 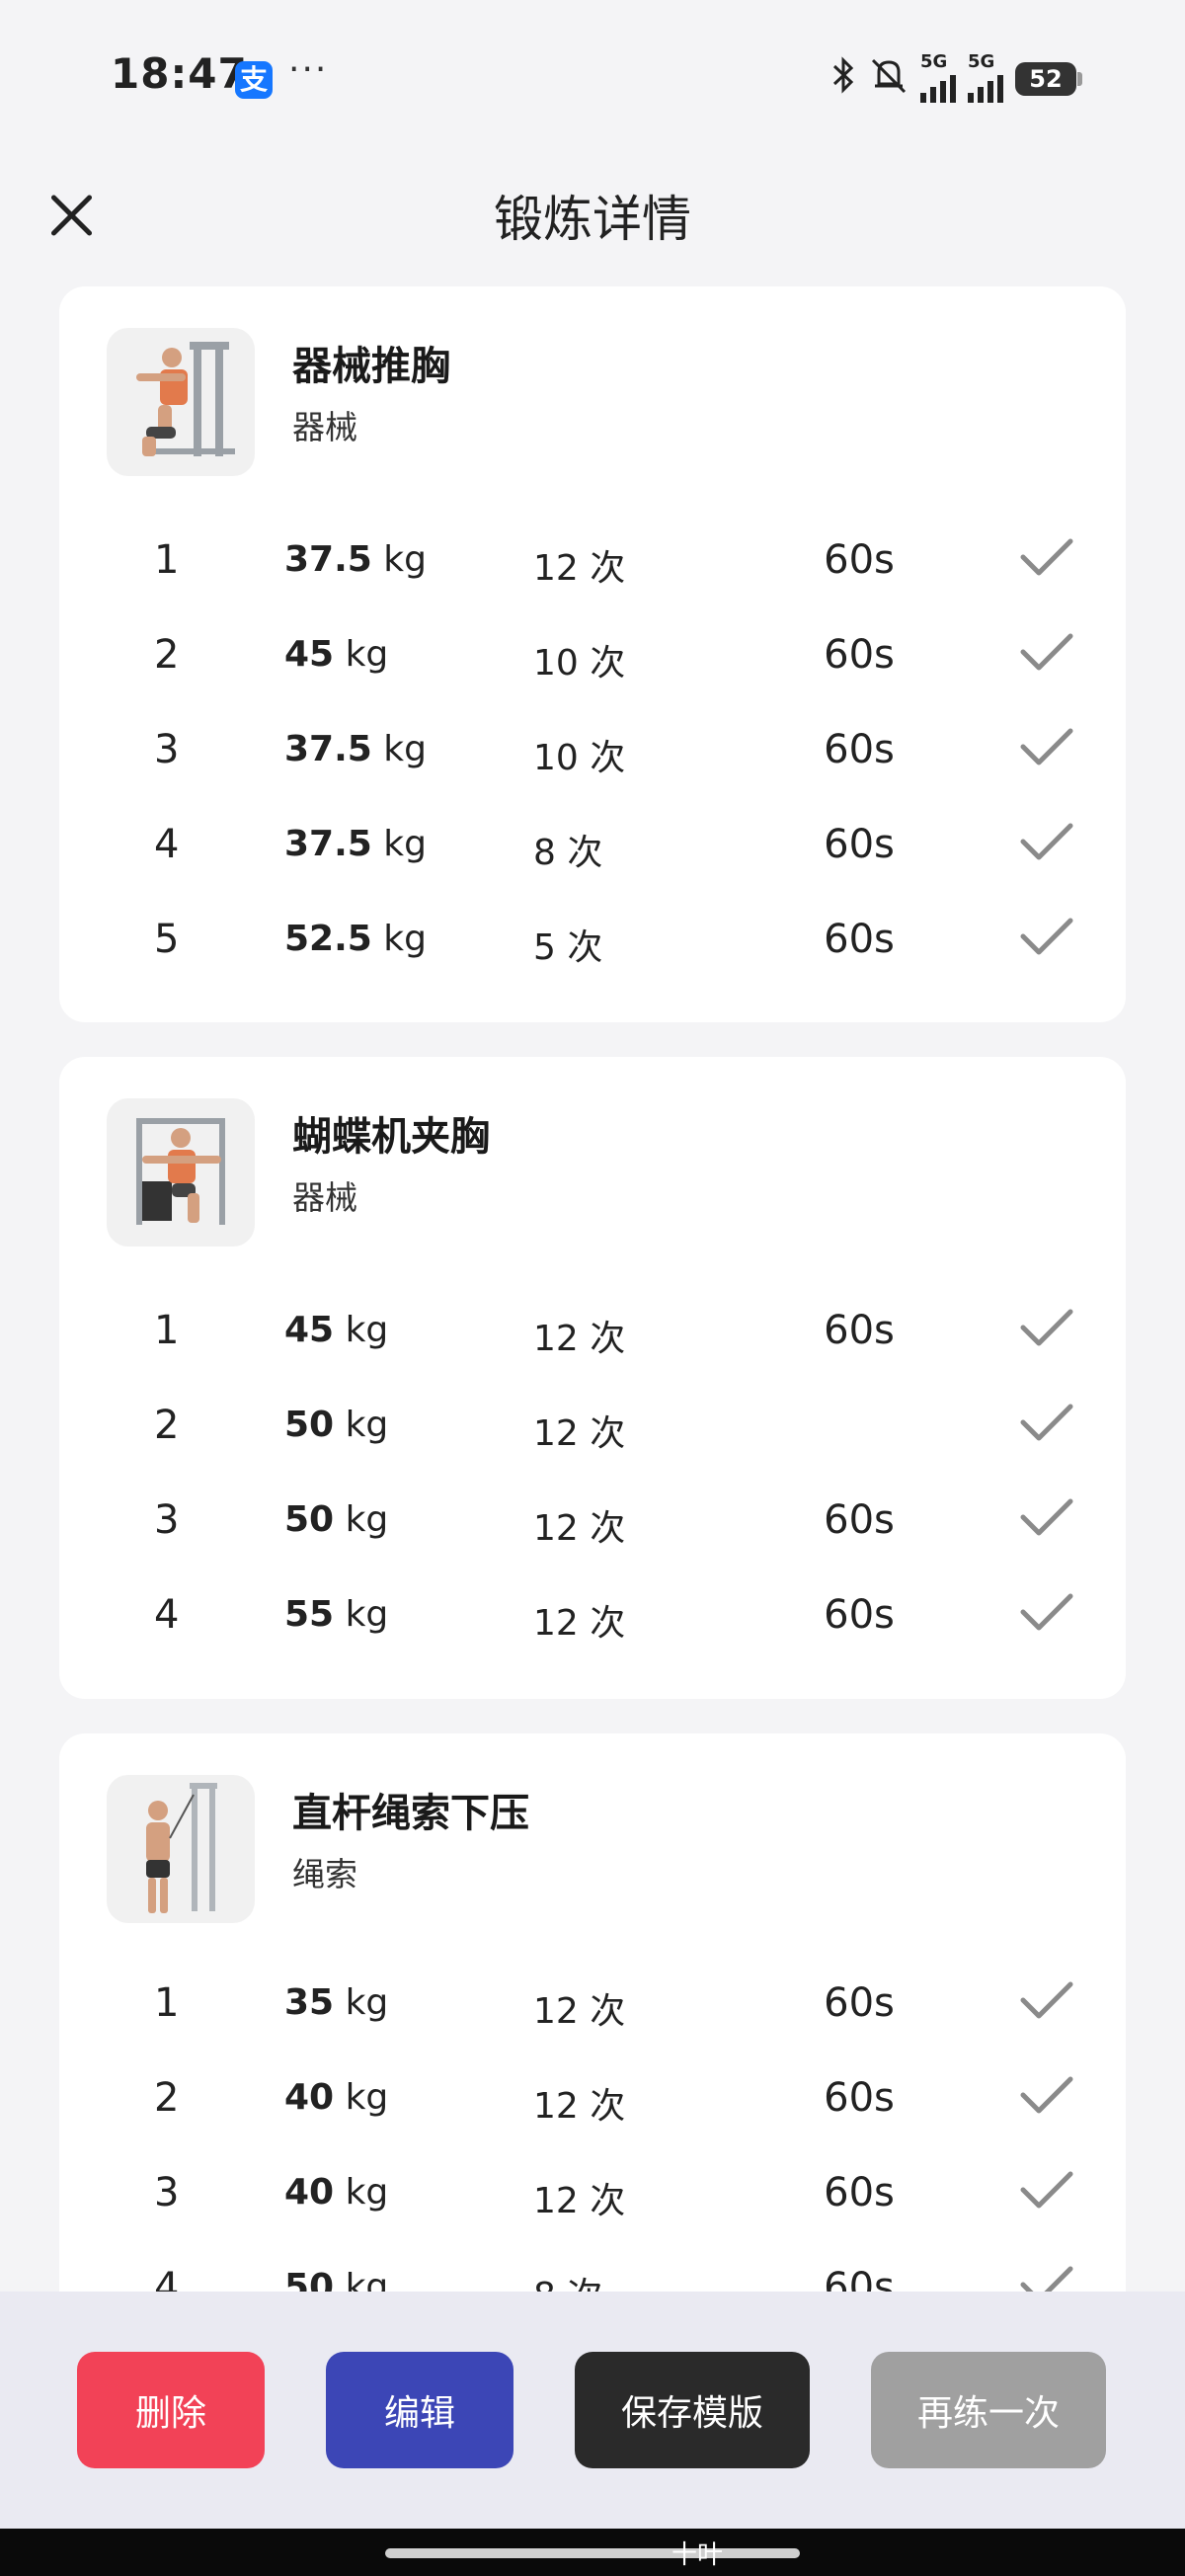 What do you see at coordinates (420, 2410) in the screenshot?
I see `edit-button: 编辑` at bounding box center [420, 2410].